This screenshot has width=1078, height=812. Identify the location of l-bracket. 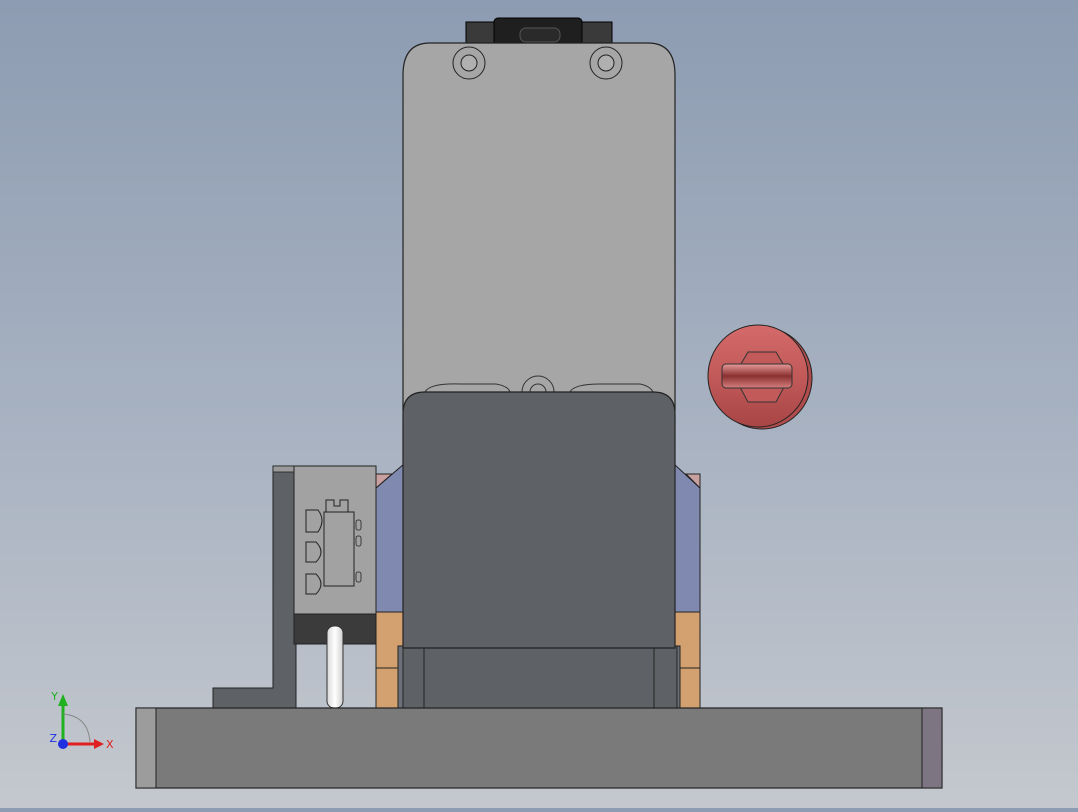
(254, 587).